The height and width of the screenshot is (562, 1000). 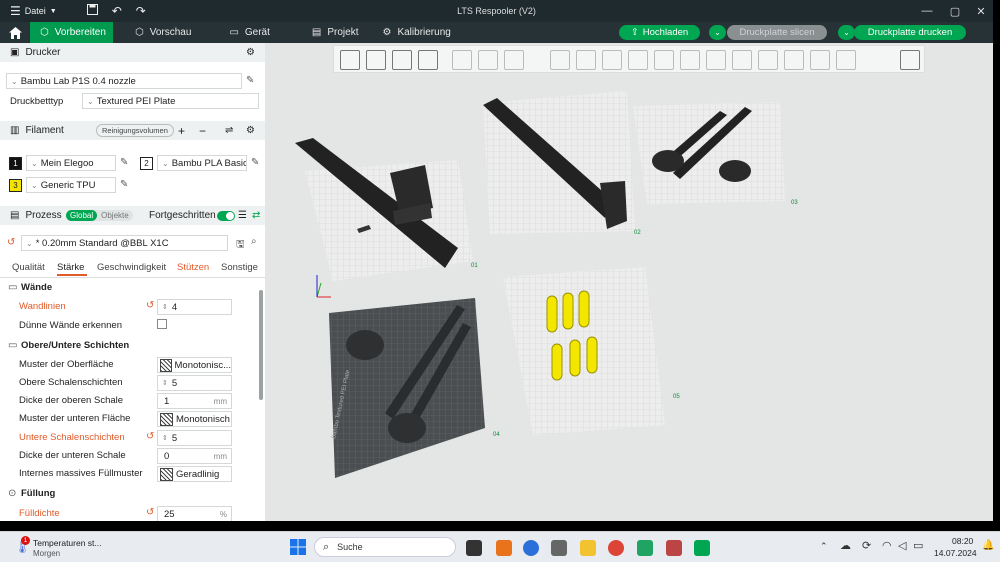 I want to click on auto-orient-icon, so click(x=402, y=60).